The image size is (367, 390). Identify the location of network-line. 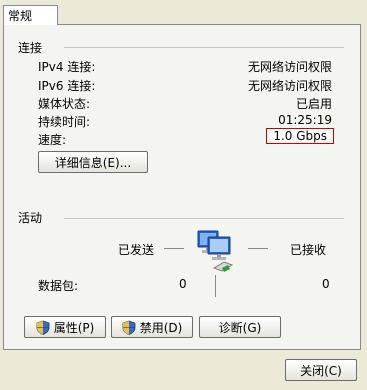
(215, 286).